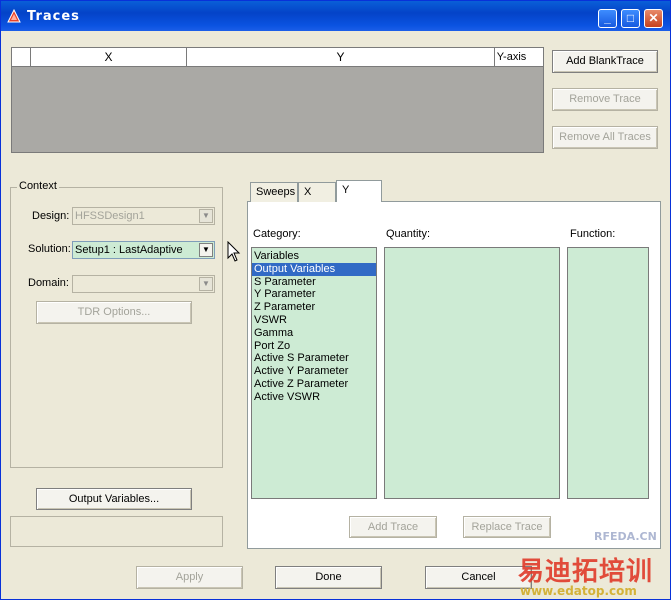 This screenshot has width=671, height=600. Describe the element at coordinates (605, 99) in the screenshot. I see `remove-trace-button: Remove Trace` at that location.